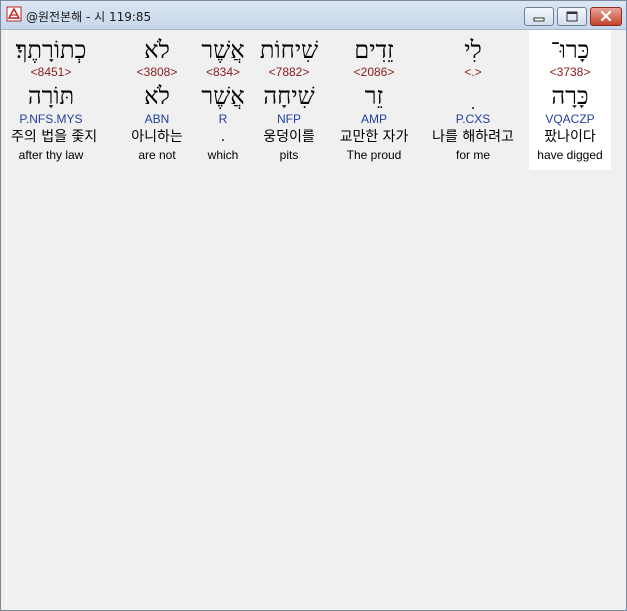 Image resolution: width=627 pixels, height=611 pixels. I want to click on english-gloss: have digged, so click(570, 155).